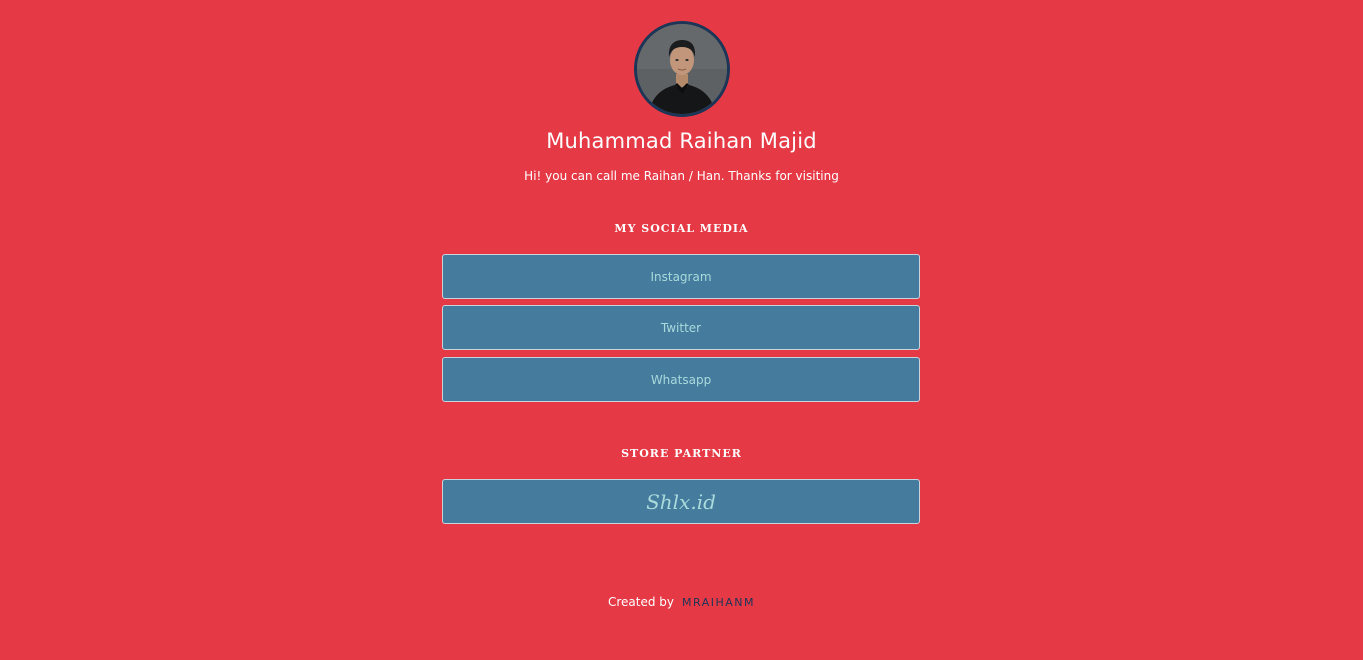 The height and width of the screenshot is (660, 1363). I want to click on twitter-link-button: Twitter, so click(681, 327).